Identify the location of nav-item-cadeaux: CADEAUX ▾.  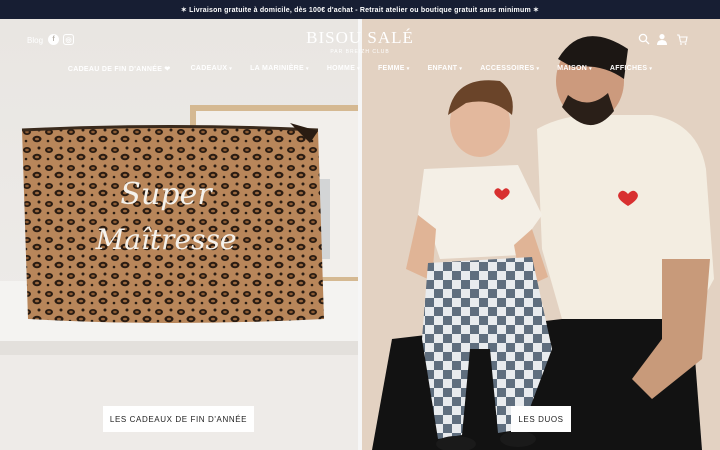
(212, 69).